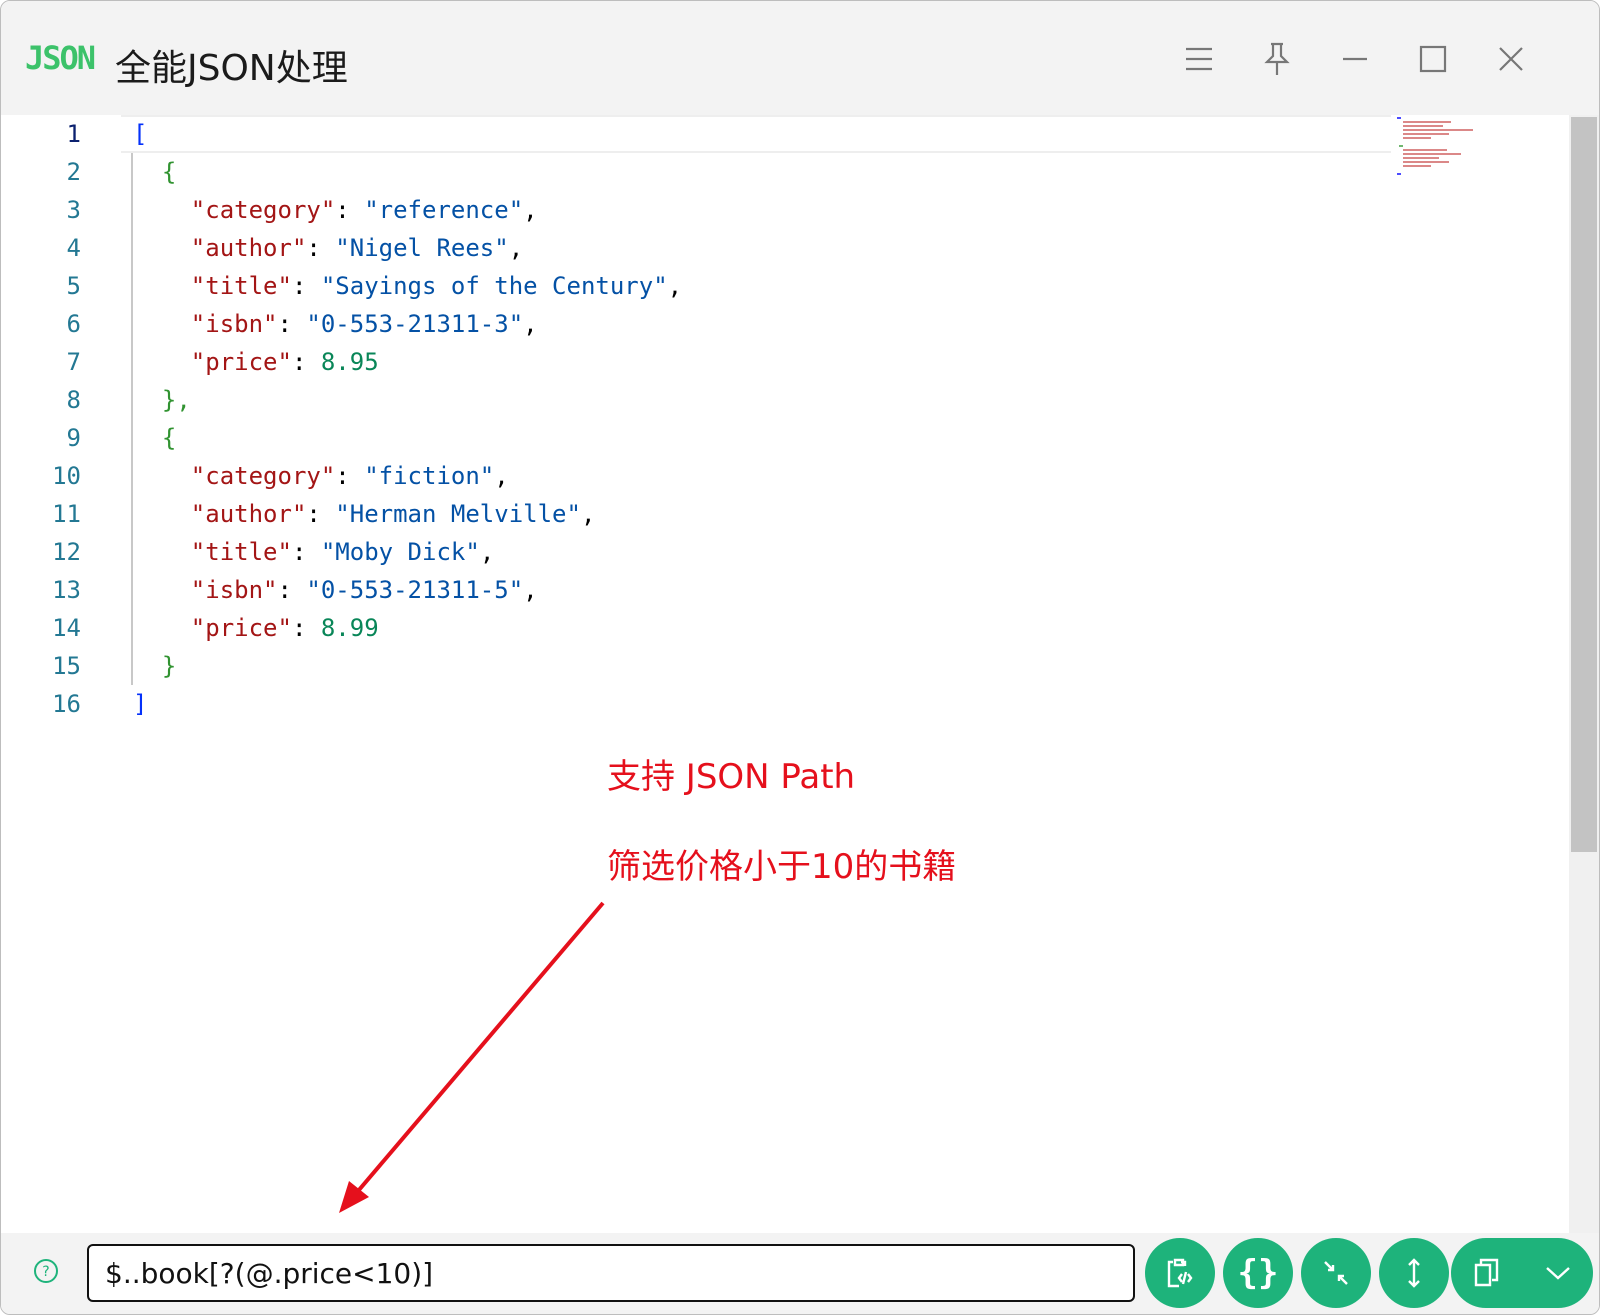 Image resolution: width=1600 pixels, height=1315 pixels. What do you see at coordinates (611, 1273) in the screenshot?
I see `json-path-input` at bounding box center [611, 1273].